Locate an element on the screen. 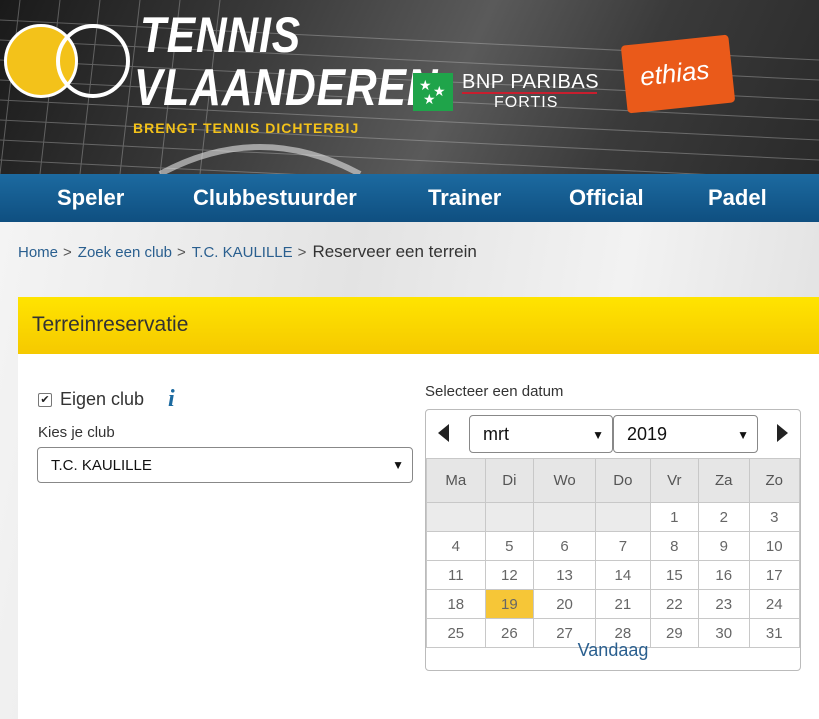 The height and width of the screenshot is (719, 819). weekday-header: Vr is located at coordinates (674, 480).